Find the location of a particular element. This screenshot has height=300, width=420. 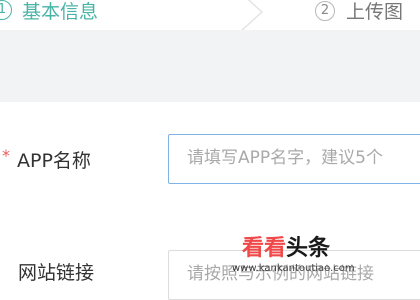

watermark-url: www.kankantoutiao.com is located at coordinates (293, 268).